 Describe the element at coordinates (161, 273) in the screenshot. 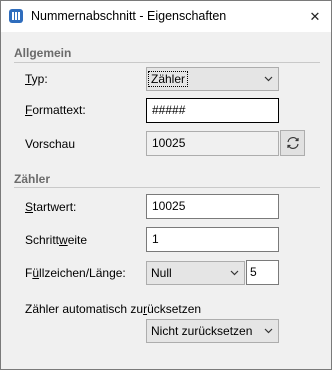

I see `fill-char-select-value: Null` at that location.